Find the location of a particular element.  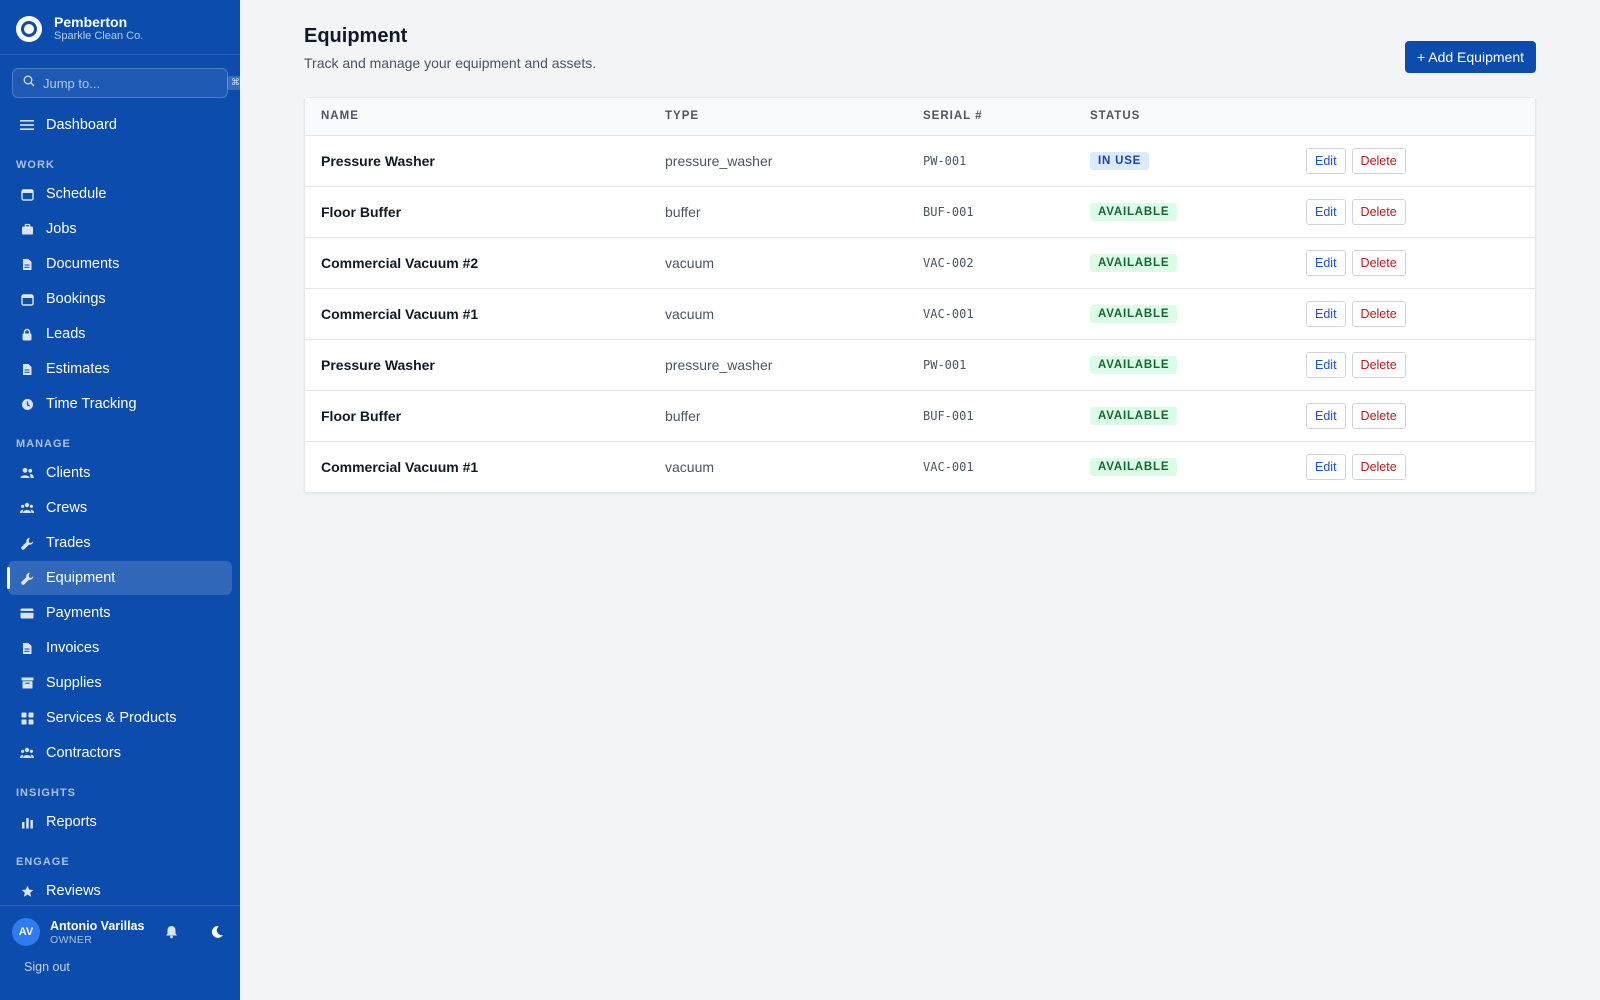

sidebar-item-label: Trades is located at coordinates (68, 543).